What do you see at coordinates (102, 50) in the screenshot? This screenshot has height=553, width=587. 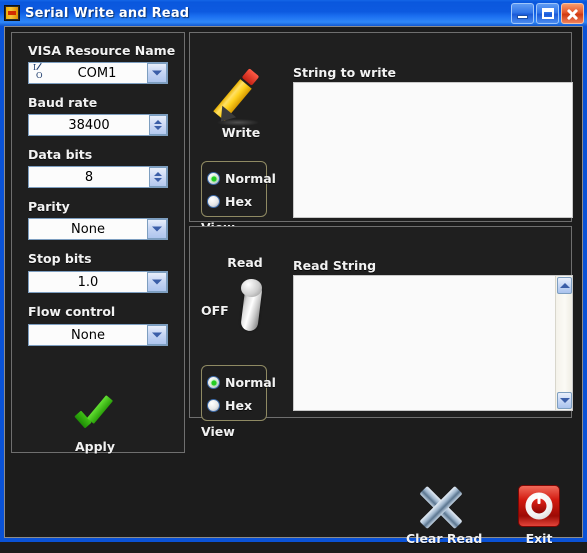 I see `visa-label: VISA Resource Name` at bounding box center [102, 50].